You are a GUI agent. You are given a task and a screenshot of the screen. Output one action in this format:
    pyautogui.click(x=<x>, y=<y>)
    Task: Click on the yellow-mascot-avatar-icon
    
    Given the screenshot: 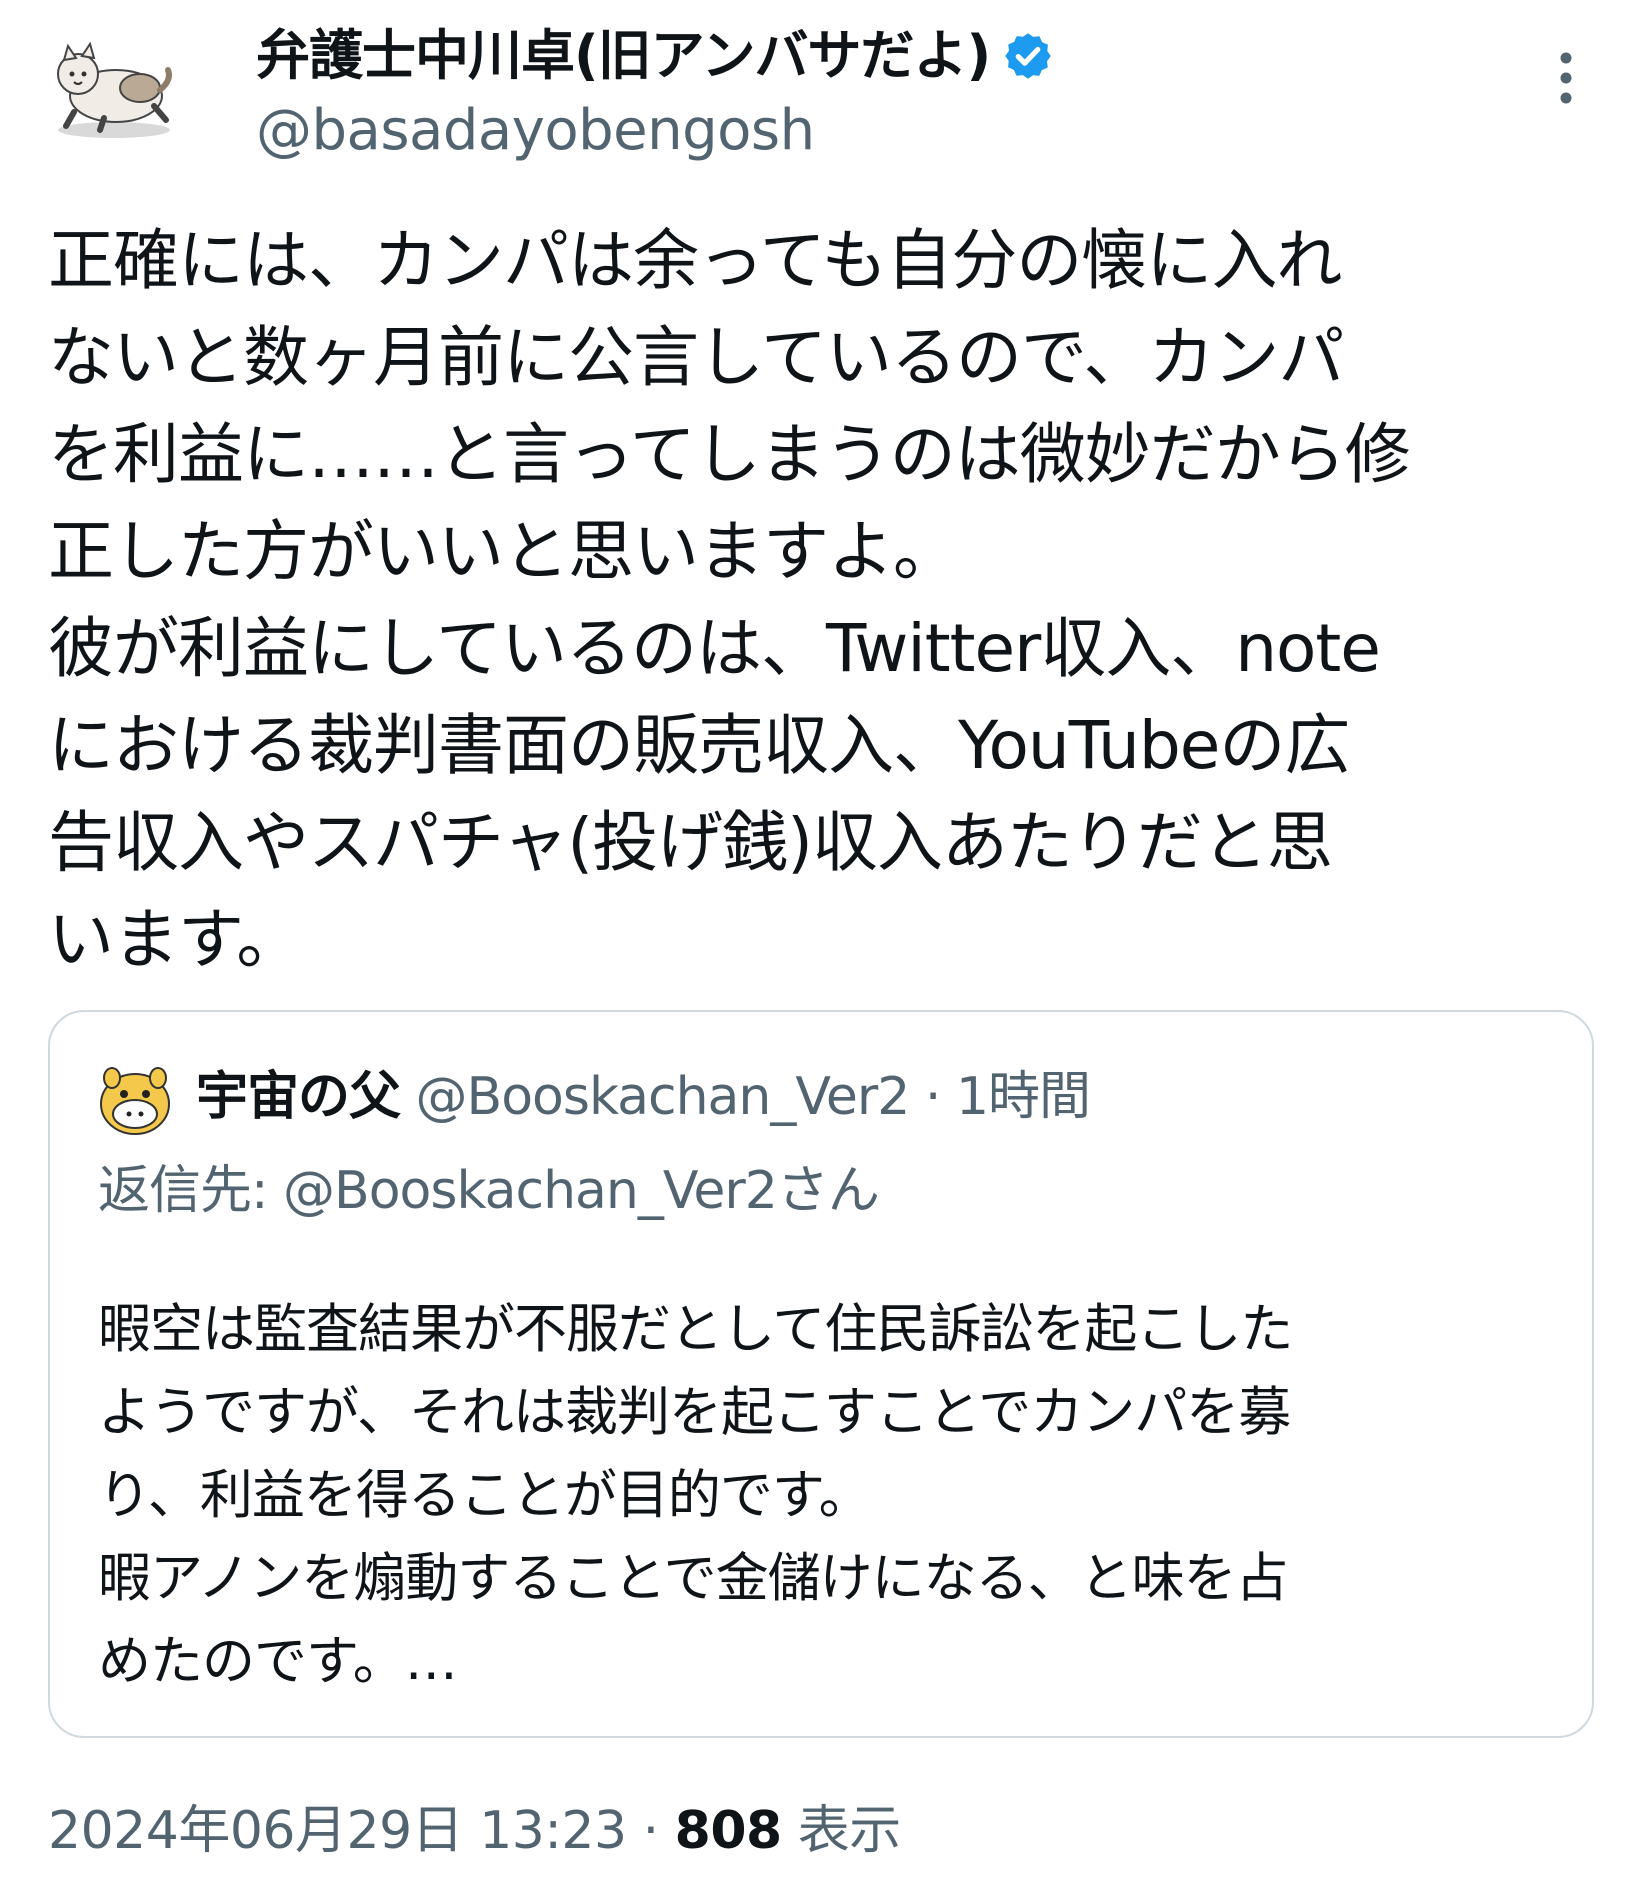 What is the action you would take?
    pyautogui.click(x=135, y=1101)
    